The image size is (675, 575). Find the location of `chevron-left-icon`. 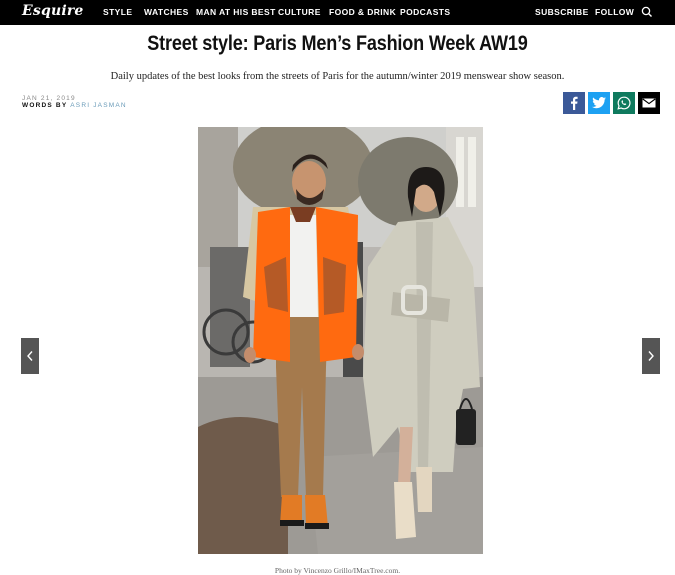

chevron-left-icon is located at coordinates (30, 356).